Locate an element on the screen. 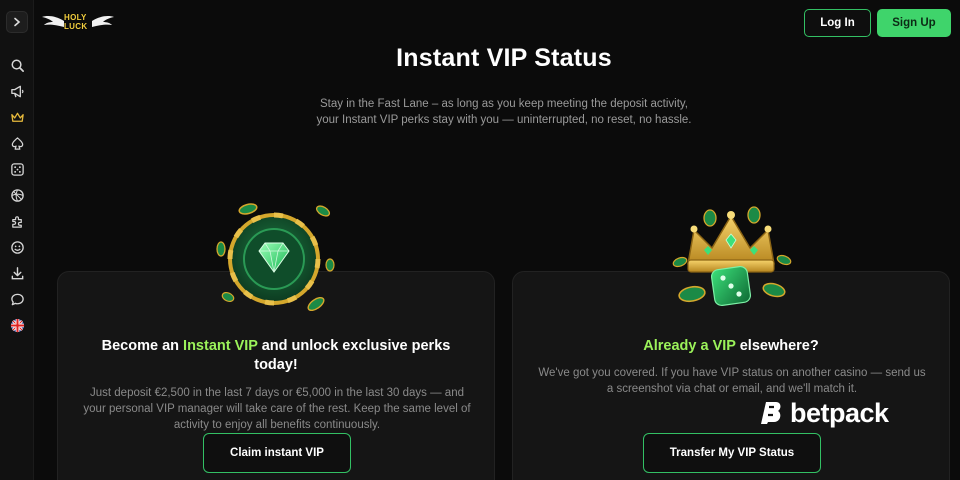  page-title: Instant VIP Status is located at coordinates (504, 58).